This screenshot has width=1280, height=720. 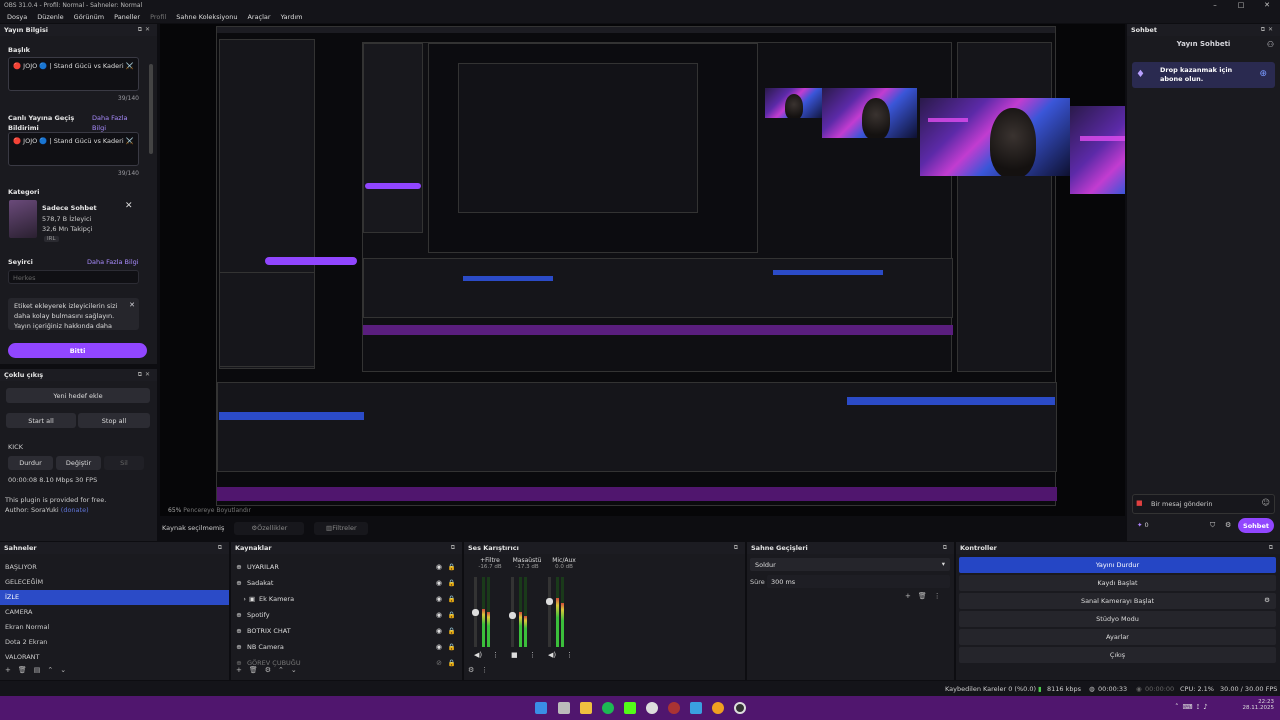 I want to click on menu-file: Dosya, so click(x=17, y=17).